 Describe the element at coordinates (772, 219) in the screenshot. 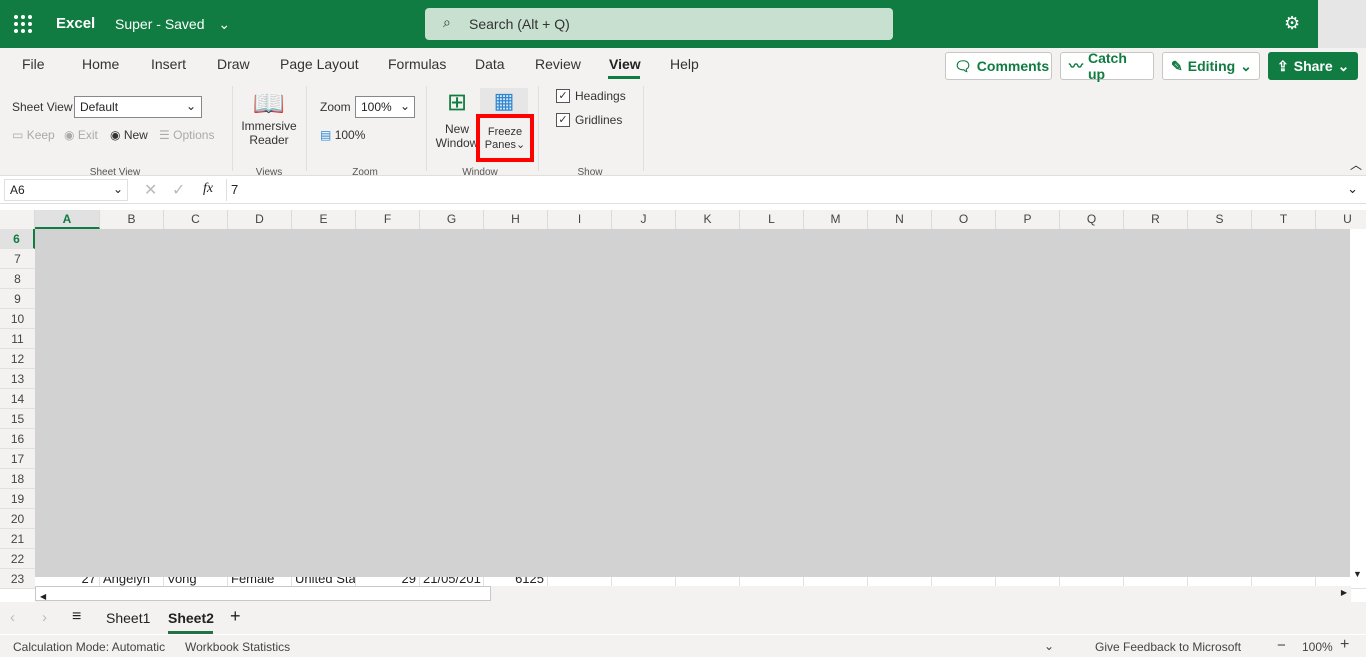

I see `column-header-L: L` at that location.